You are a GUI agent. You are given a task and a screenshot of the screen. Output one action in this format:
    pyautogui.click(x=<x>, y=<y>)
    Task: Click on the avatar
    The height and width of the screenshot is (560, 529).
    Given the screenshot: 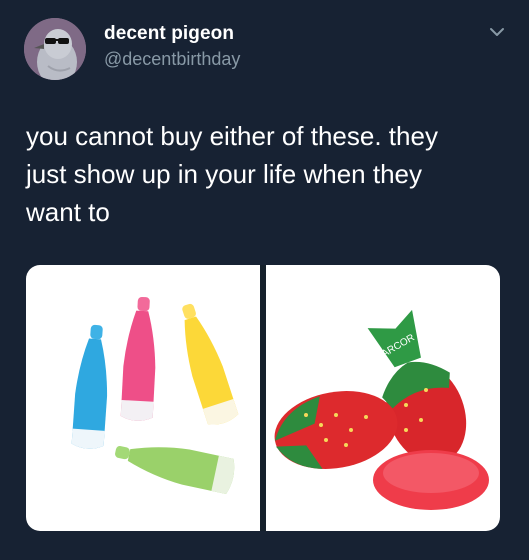 What is the action you would take?
    pyautogui.click(x=55, y=49)
    